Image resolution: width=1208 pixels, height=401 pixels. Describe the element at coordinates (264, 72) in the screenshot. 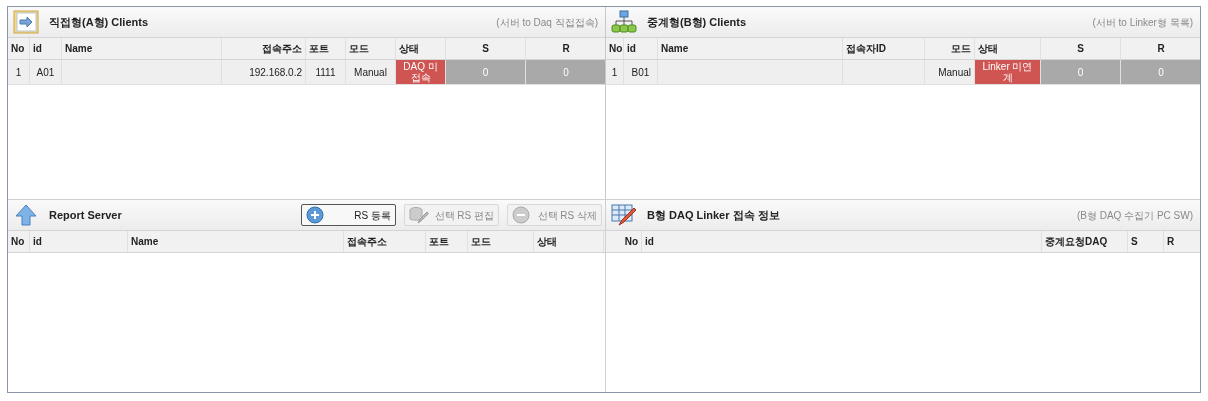

I see `table-cell: 192.168.0.2` at that location.